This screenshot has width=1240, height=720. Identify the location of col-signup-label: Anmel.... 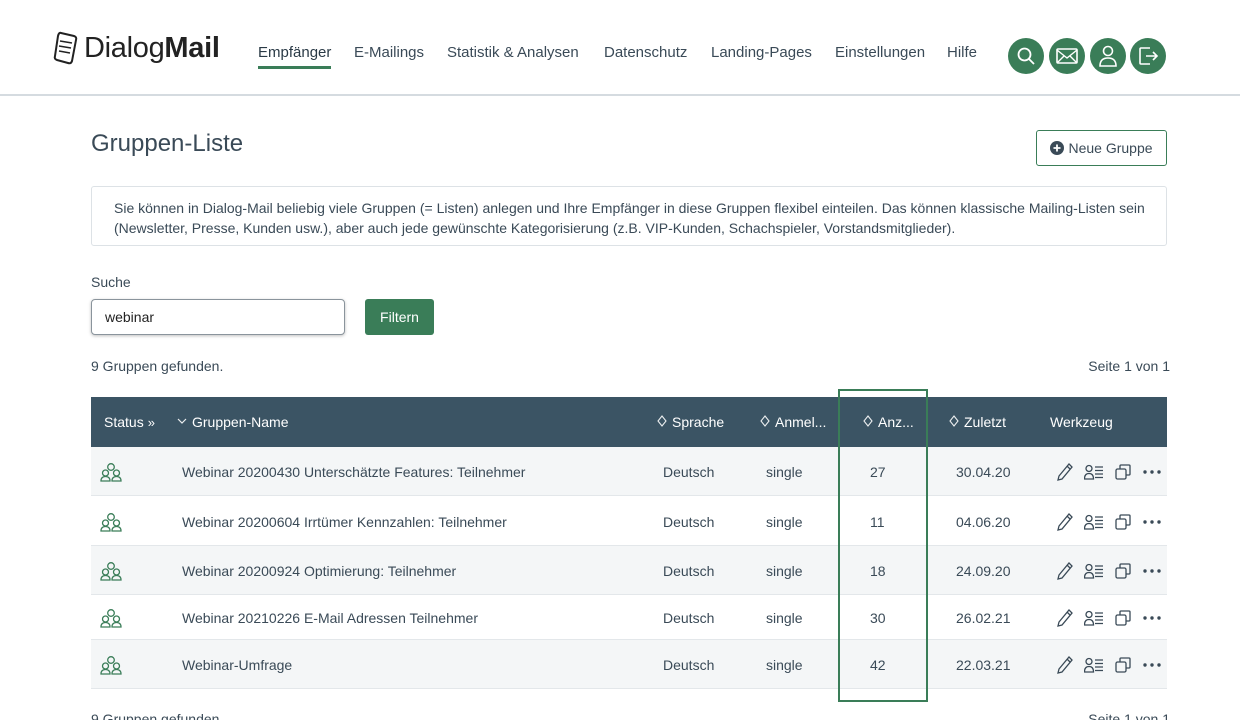
(801, 422).